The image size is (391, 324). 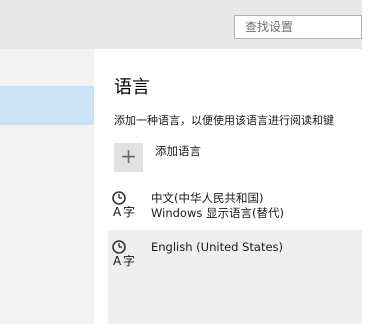 What do you see at coordinates (224, 120) in the screenshot?
I see `language-description: 添加一种语言，以便使用该语言进行阅读和键` at bounding box center [224, 120].